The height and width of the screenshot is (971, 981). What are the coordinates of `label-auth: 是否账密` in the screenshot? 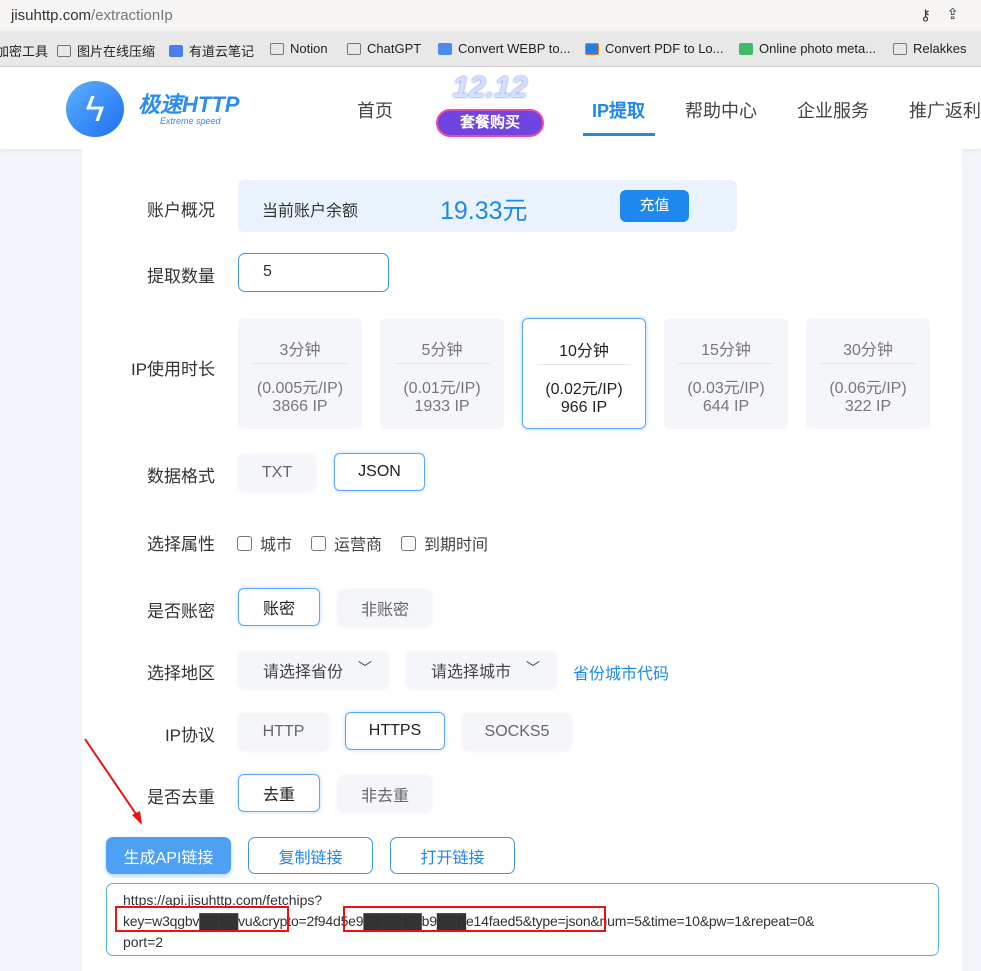 It's located at (181, 611).